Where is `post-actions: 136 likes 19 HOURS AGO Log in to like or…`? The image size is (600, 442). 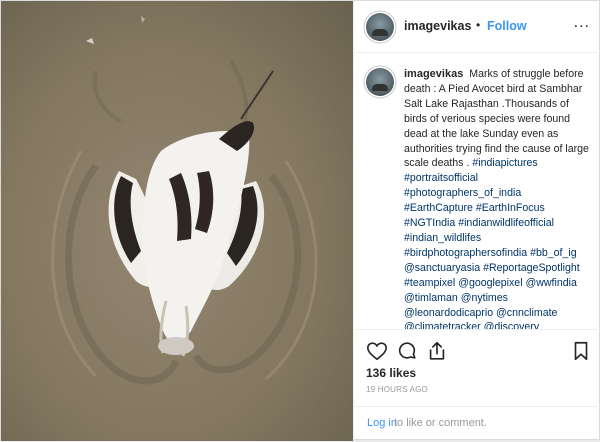 post-actions: 136 likes 19 HOURS AGO Log in to like or… is located at coordinates (477, 385).